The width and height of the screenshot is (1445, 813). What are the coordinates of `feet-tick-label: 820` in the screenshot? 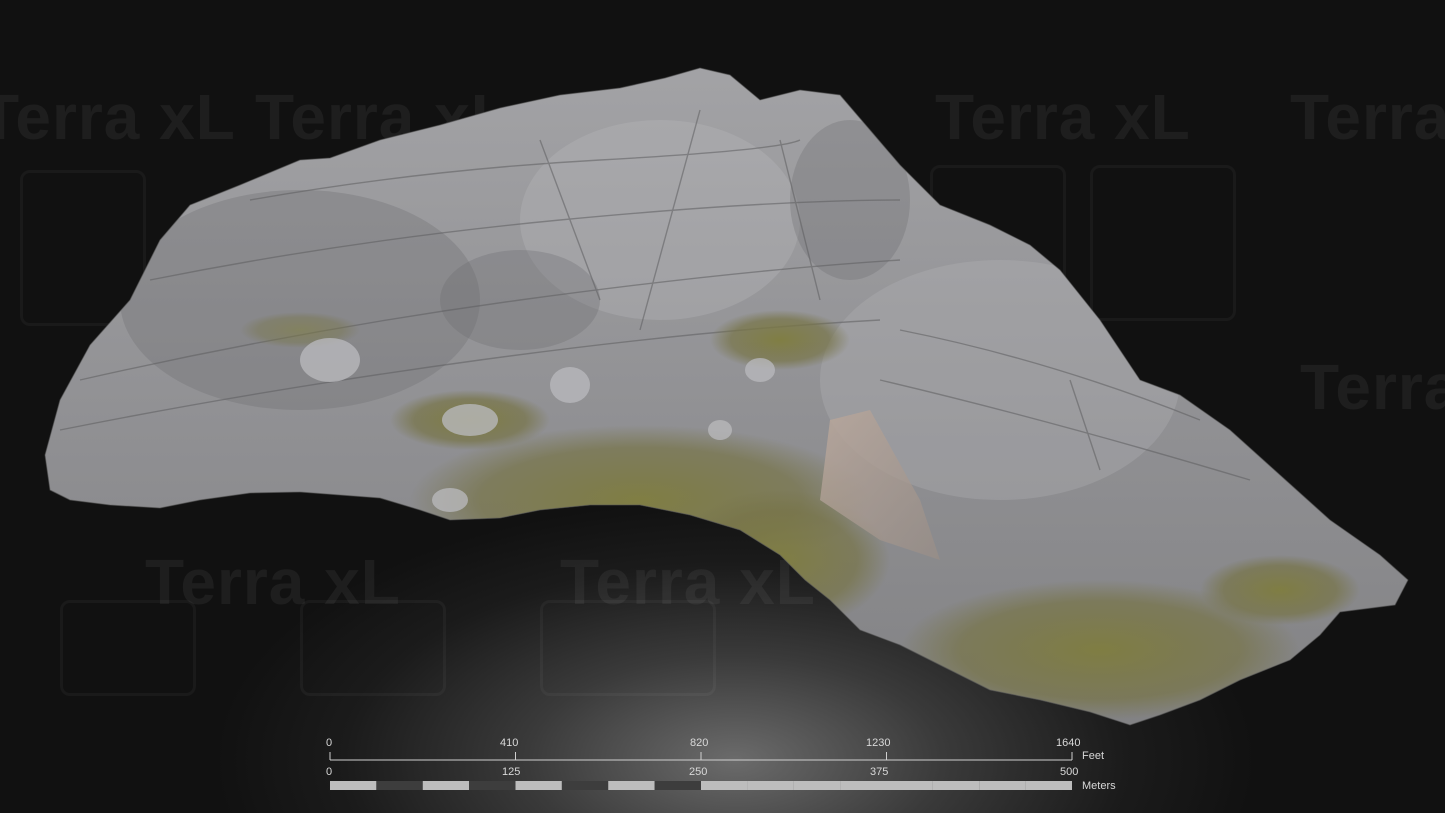 It's located at (699, 743).